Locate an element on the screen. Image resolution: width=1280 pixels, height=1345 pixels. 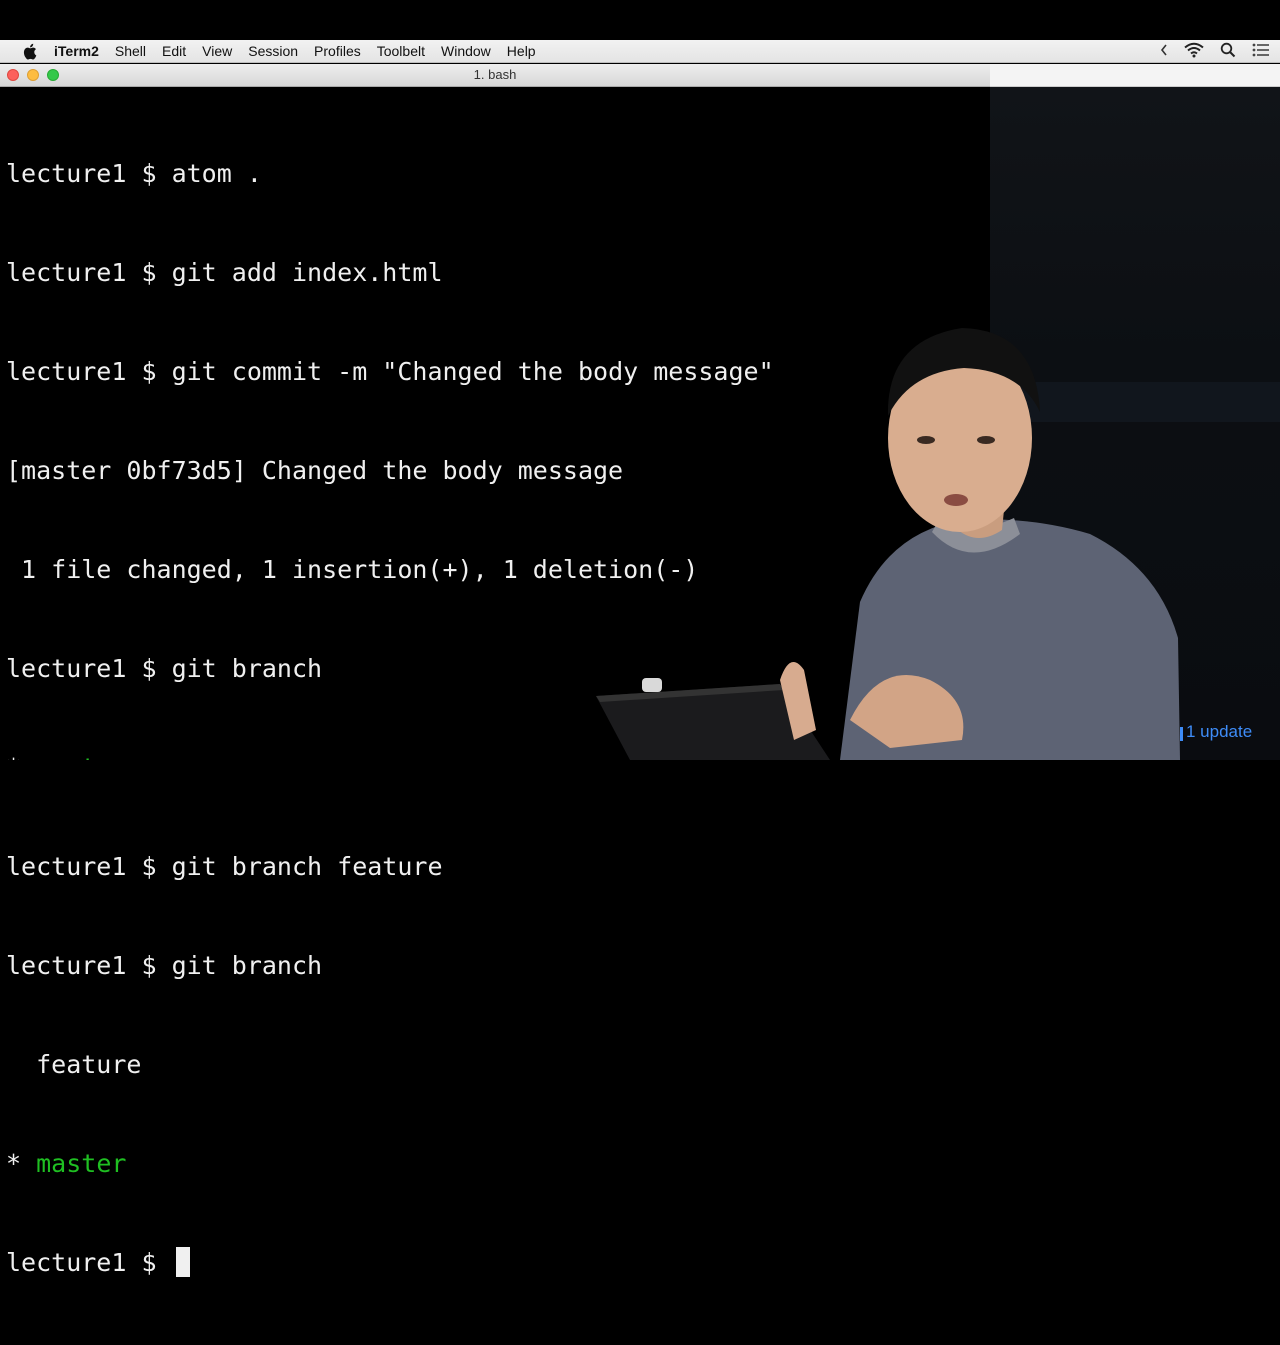
current-branch-name: master is located at coordinates (81, 1163).